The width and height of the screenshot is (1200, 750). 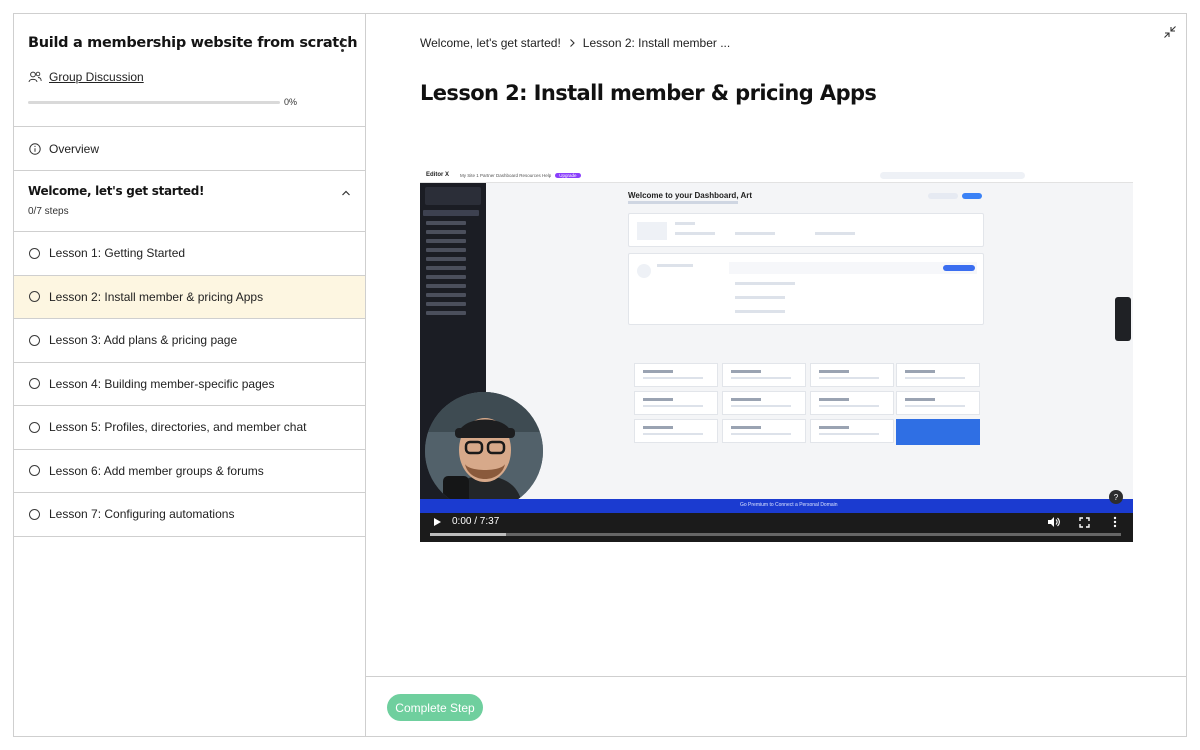 I want to click on section-title: Welcome, let's get started!, so click(x=116, y=191).